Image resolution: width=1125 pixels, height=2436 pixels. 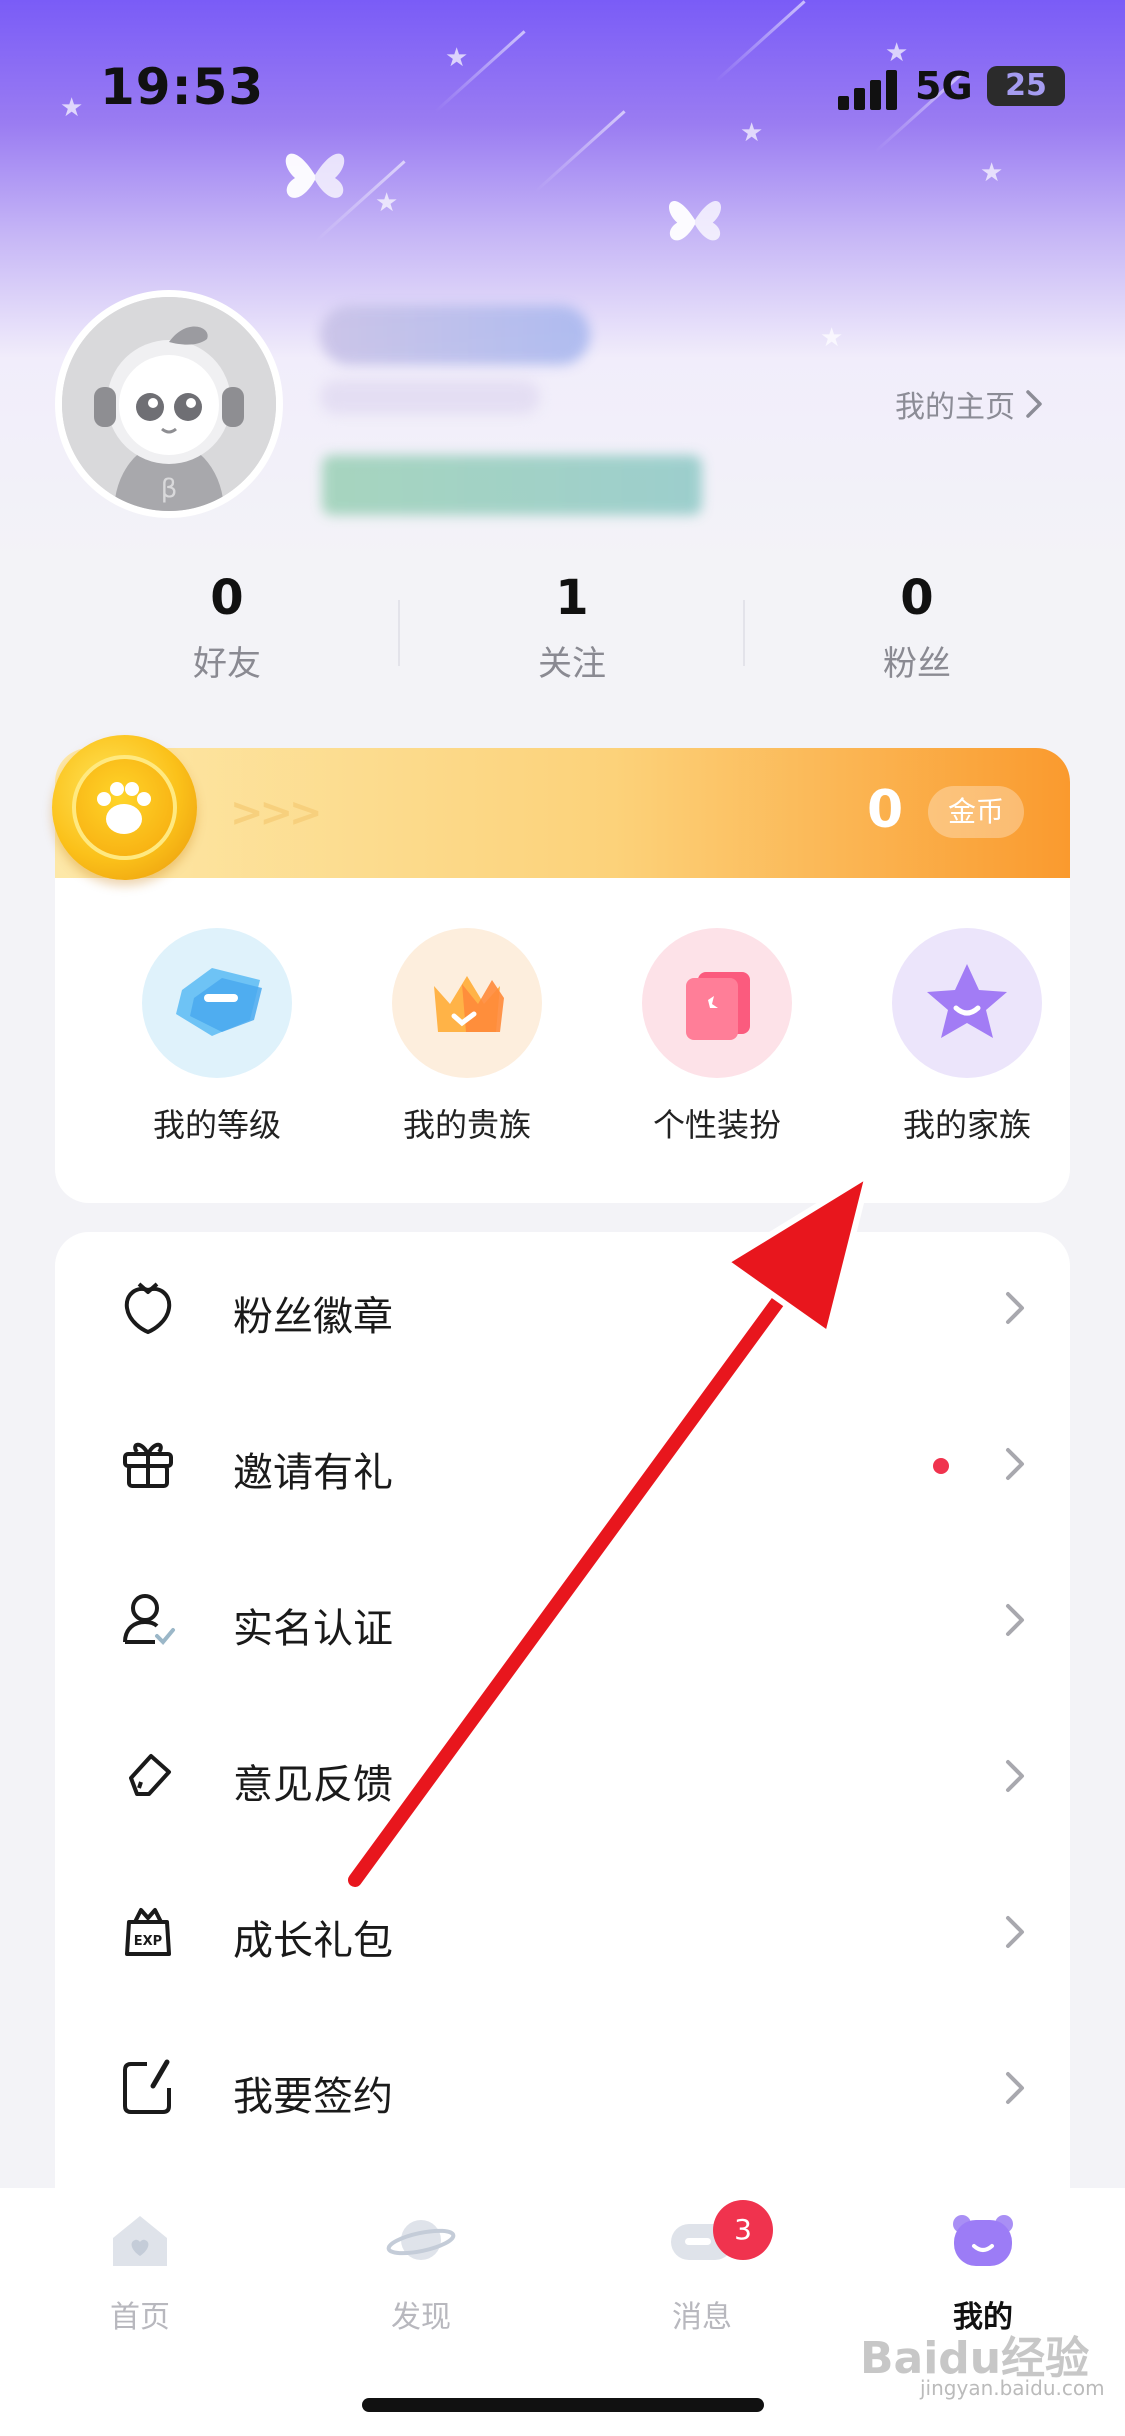 What do you see at coordinates (983, 2273) in the screenshot?
I see `tab-mine: 我的` at bounding box center [983, 2273].